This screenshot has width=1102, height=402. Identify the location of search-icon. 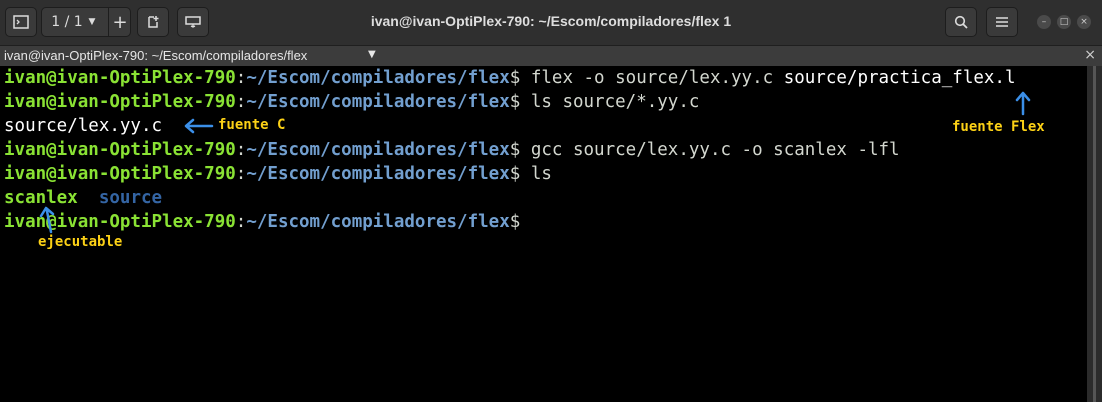
(961, 22).